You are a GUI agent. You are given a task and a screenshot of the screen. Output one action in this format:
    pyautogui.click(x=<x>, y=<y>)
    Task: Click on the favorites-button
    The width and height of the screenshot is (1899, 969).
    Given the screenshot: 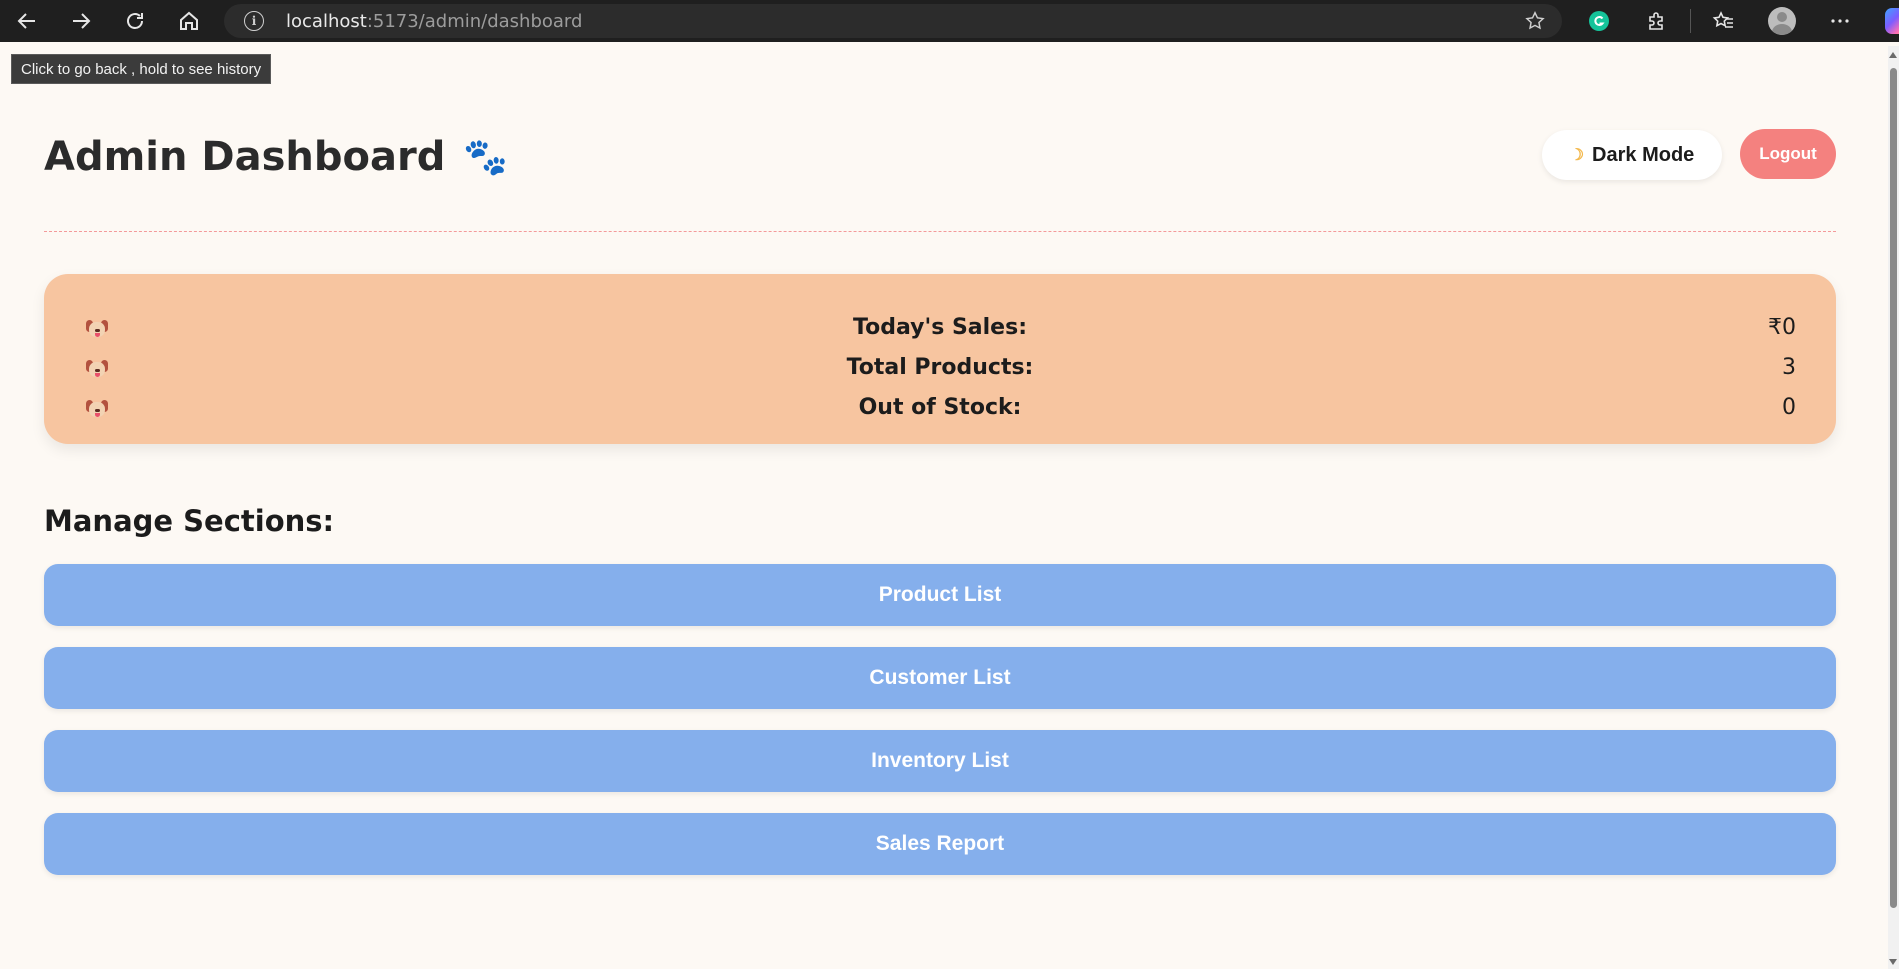 What is the action you would take?
    pyautogui.click(x=1724, y=21)
    